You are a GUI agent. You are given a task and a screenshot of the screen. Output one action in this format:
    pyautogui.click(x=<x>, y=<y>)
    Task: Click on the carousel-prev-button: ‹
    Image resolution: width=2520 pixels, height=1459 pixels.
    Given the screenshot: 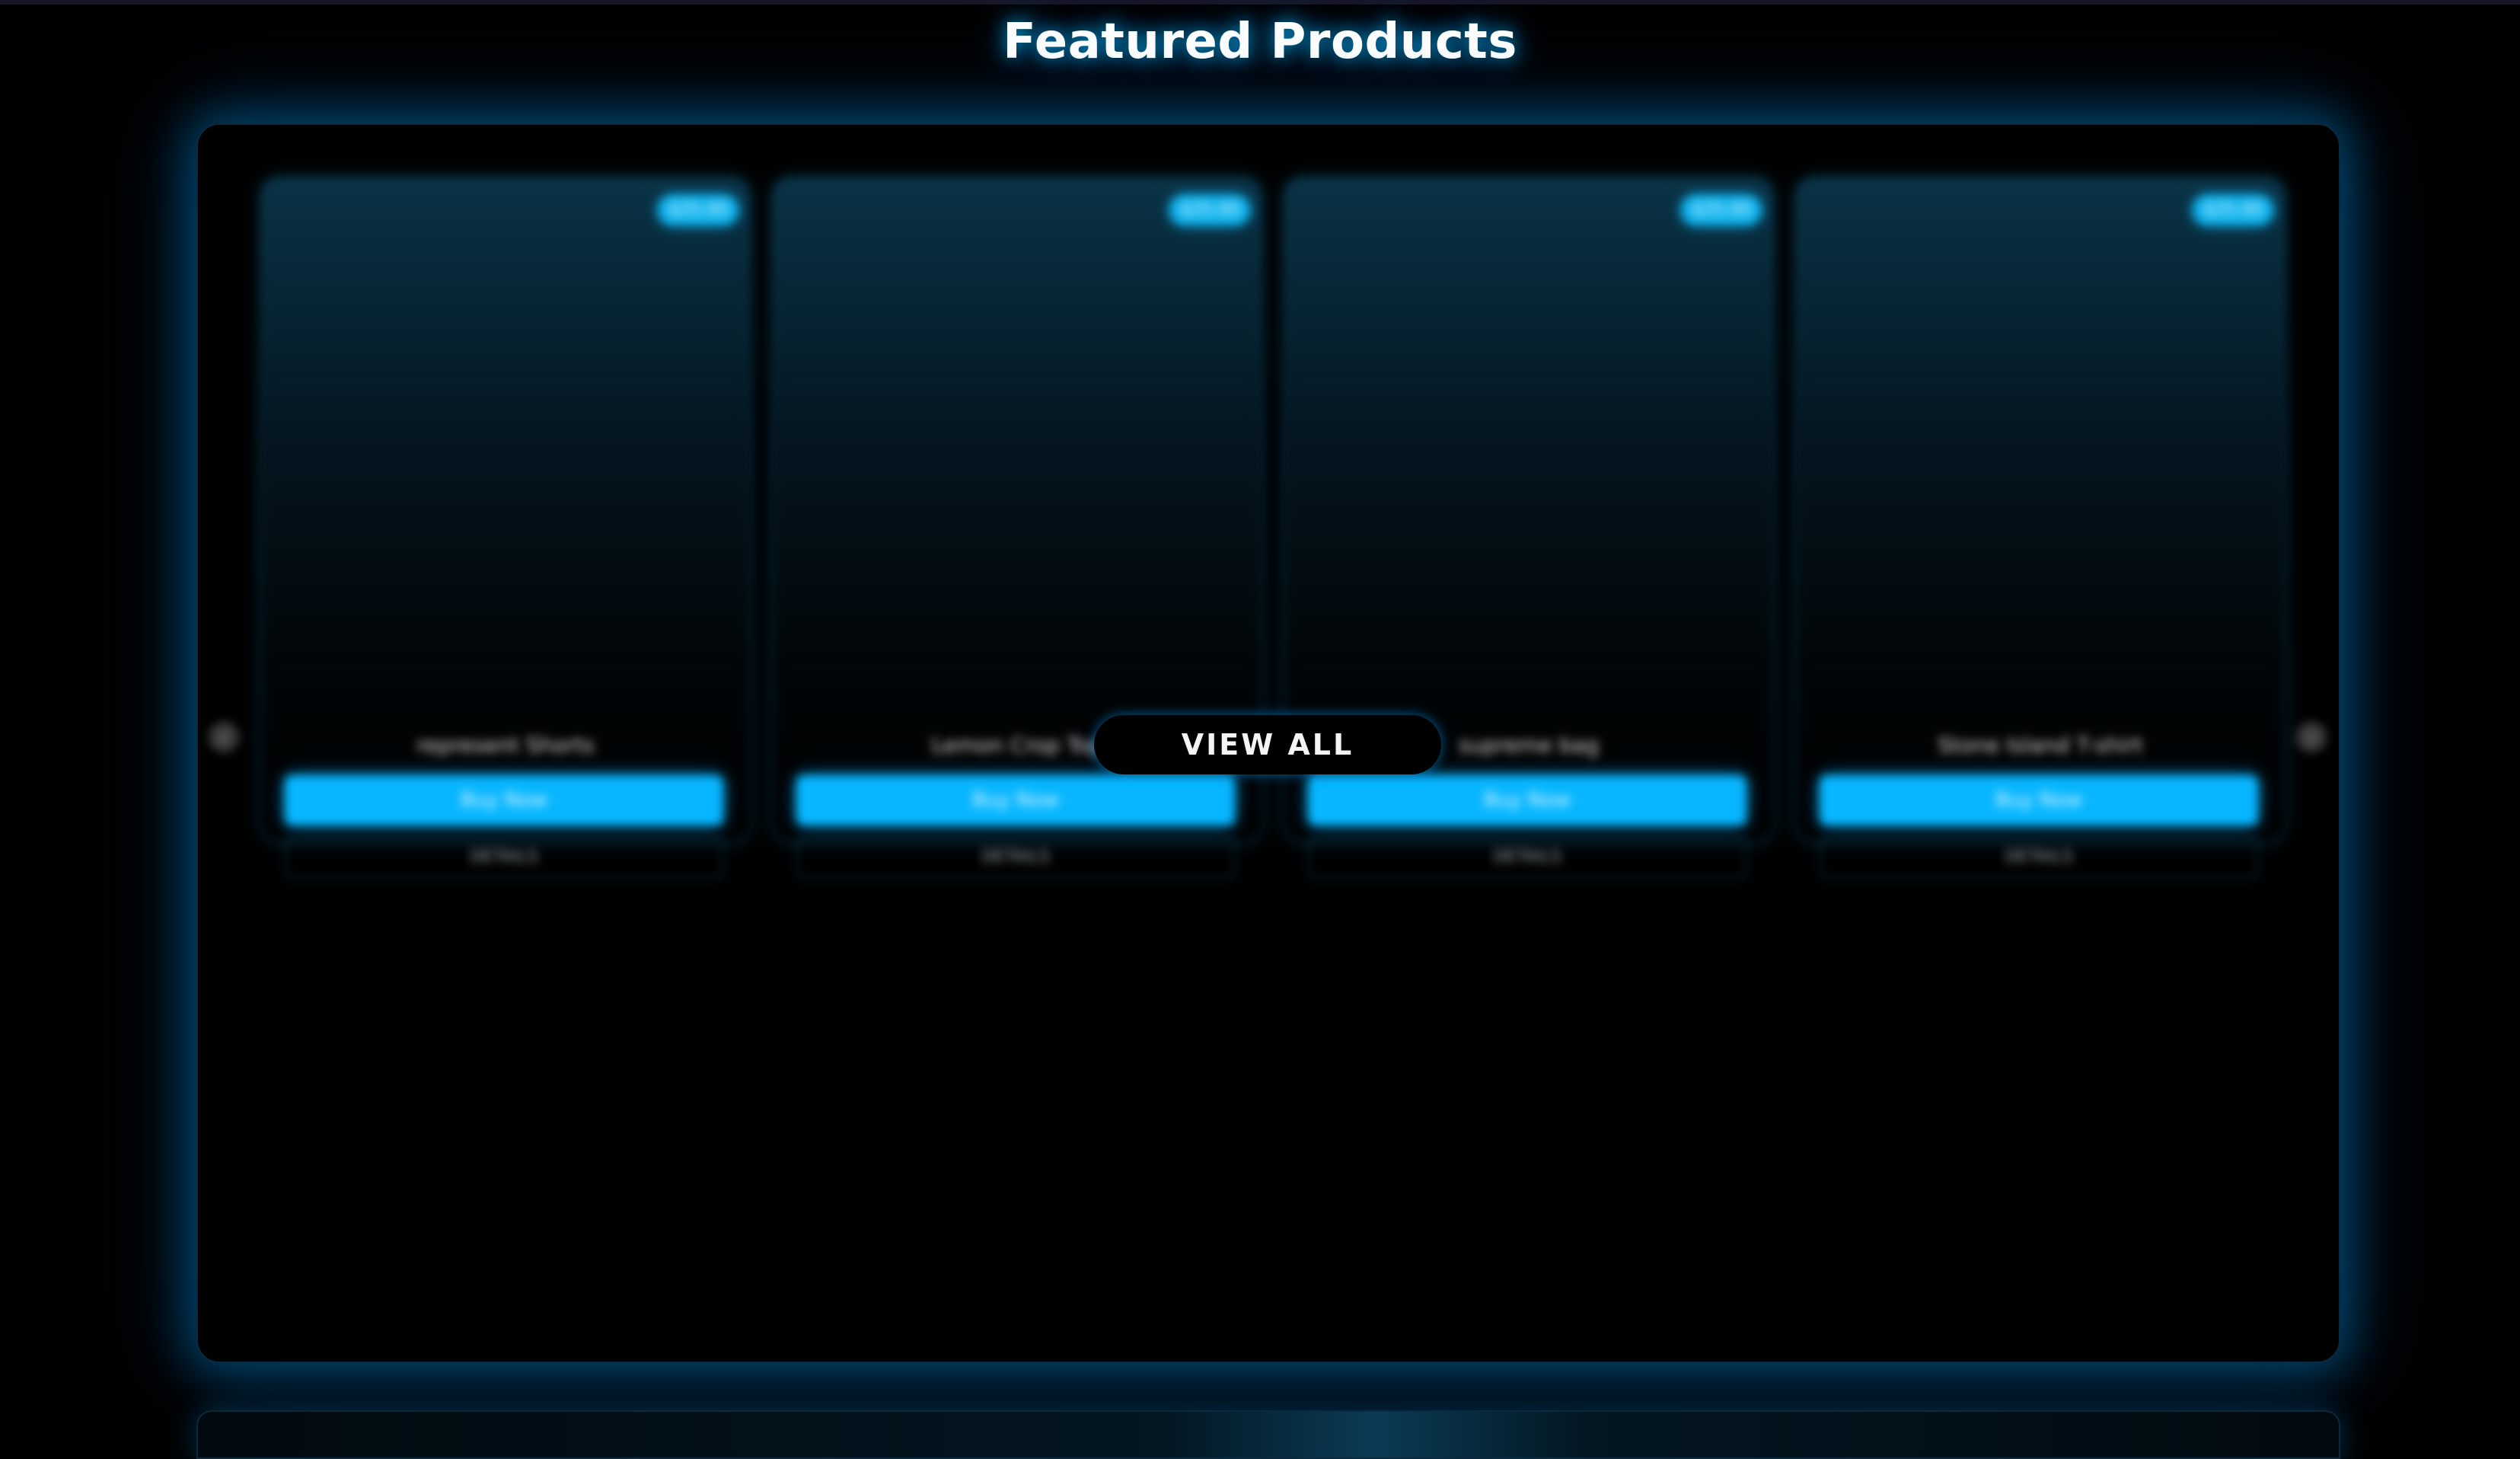 What is the action you would take?
    pyautogui.click(x=224, y=737)
    